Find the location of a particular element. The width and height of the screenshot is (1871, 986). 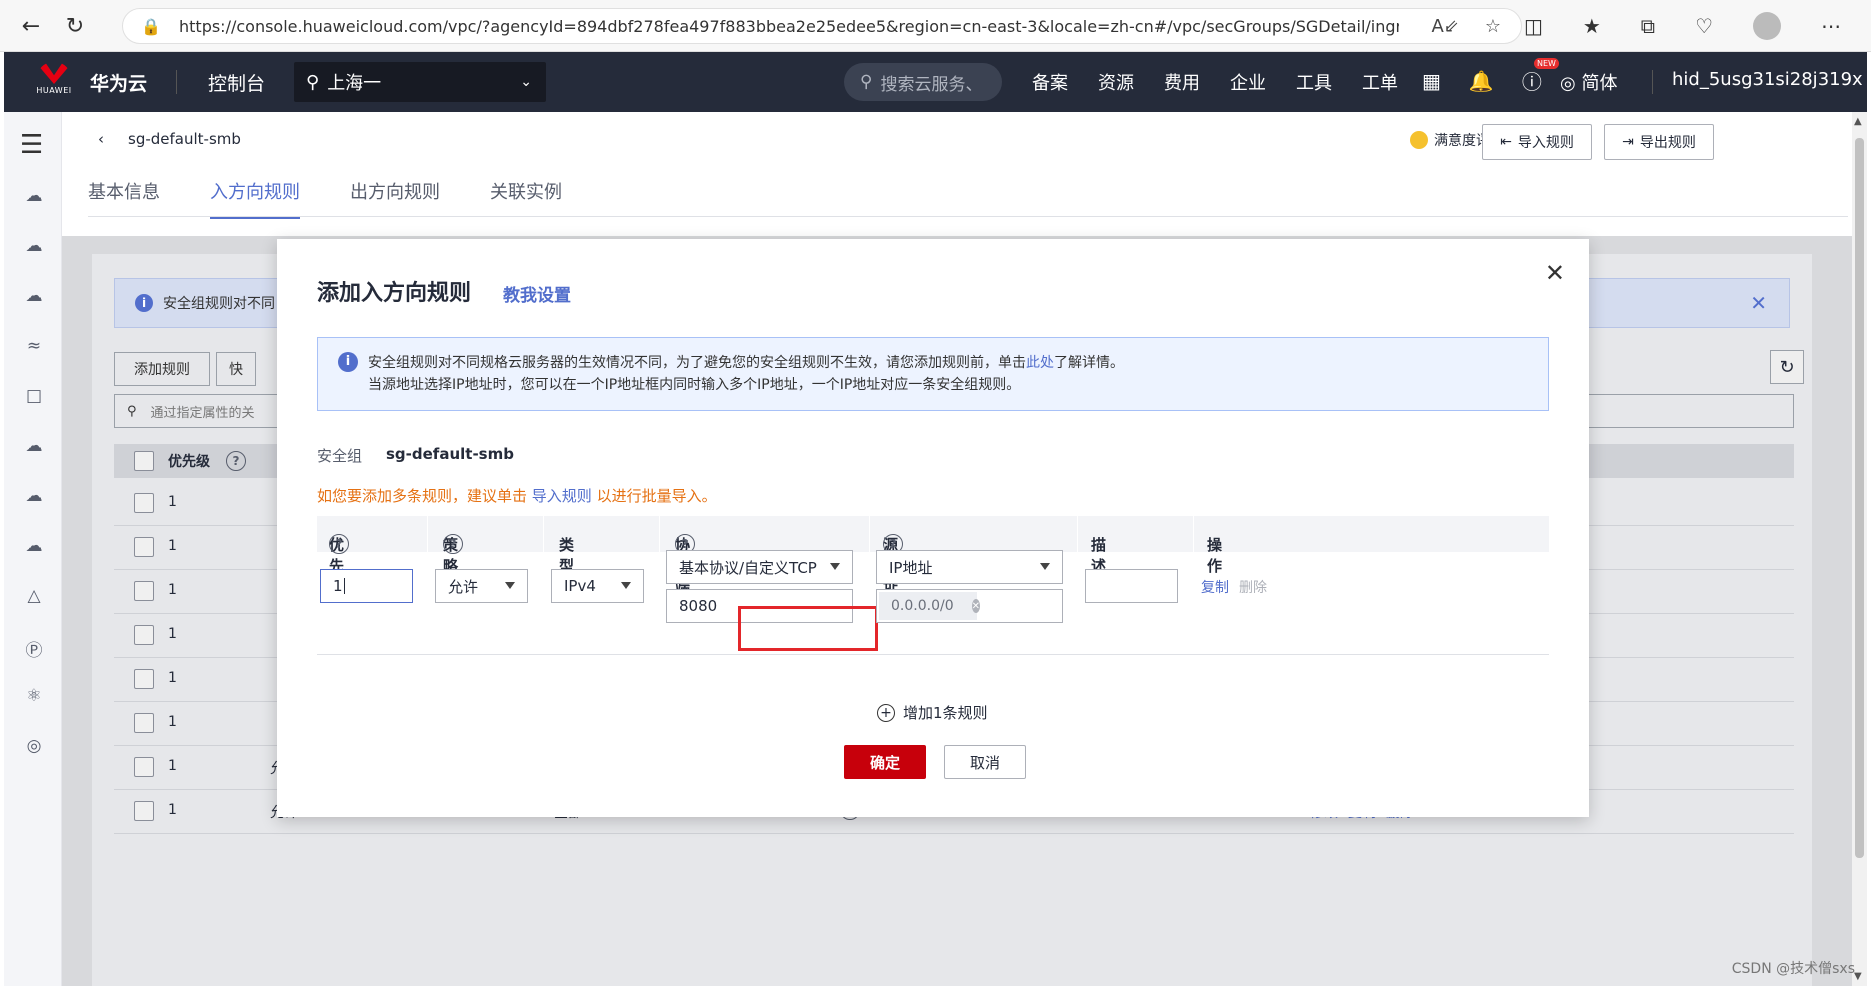

add-one-rule-button: + 增加1条规则 is located at coordinates (932, 712).